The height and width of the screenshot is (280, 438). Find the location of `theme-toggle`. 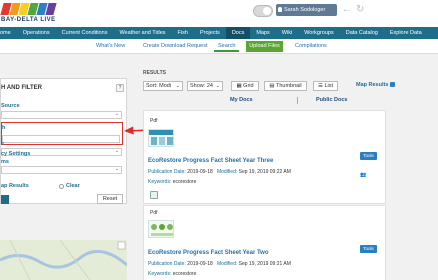

theme-toggle is located at coordinates (263, 11).